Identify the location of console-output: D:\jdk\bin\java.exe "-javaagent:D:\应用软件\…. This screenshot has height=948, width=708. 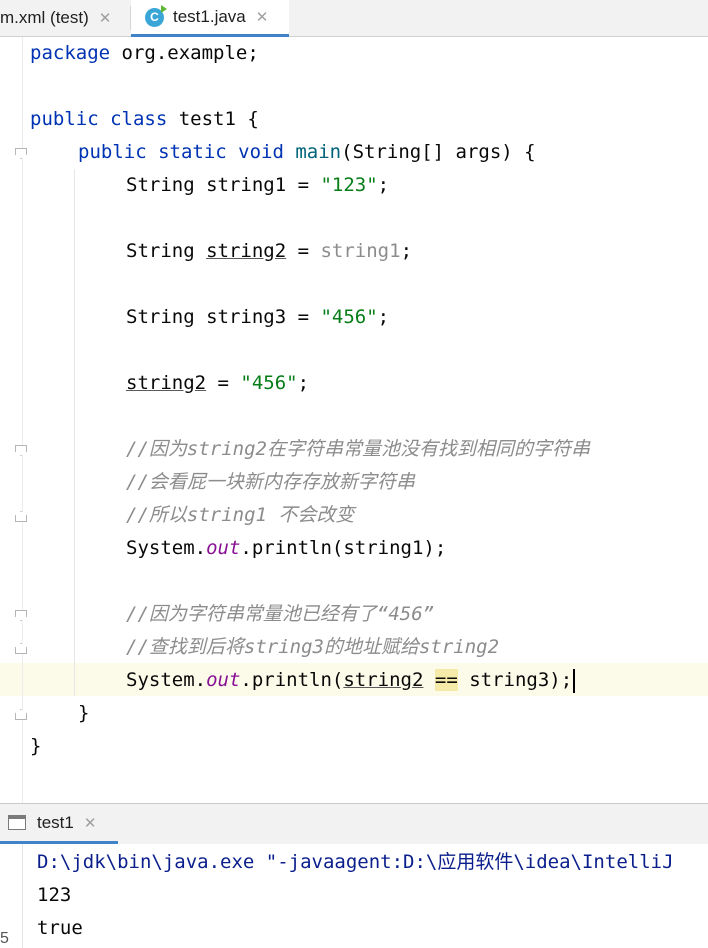
(354, 896).